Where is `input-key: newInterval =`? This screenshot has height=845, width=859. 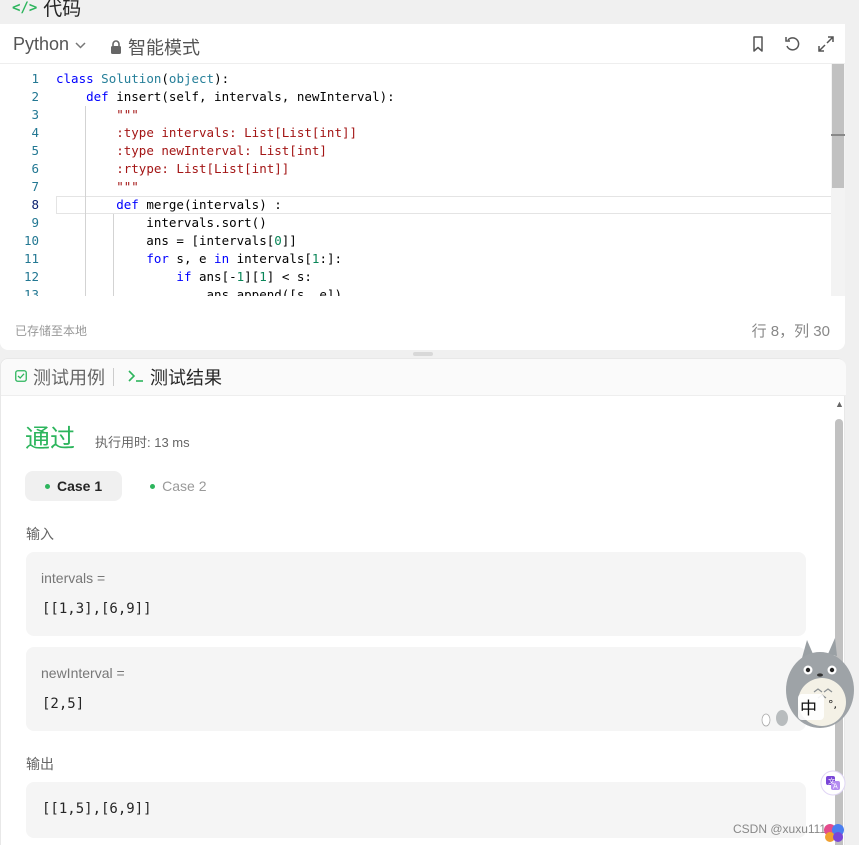 input-key: newInterval = is located at coordinates (83, 673).